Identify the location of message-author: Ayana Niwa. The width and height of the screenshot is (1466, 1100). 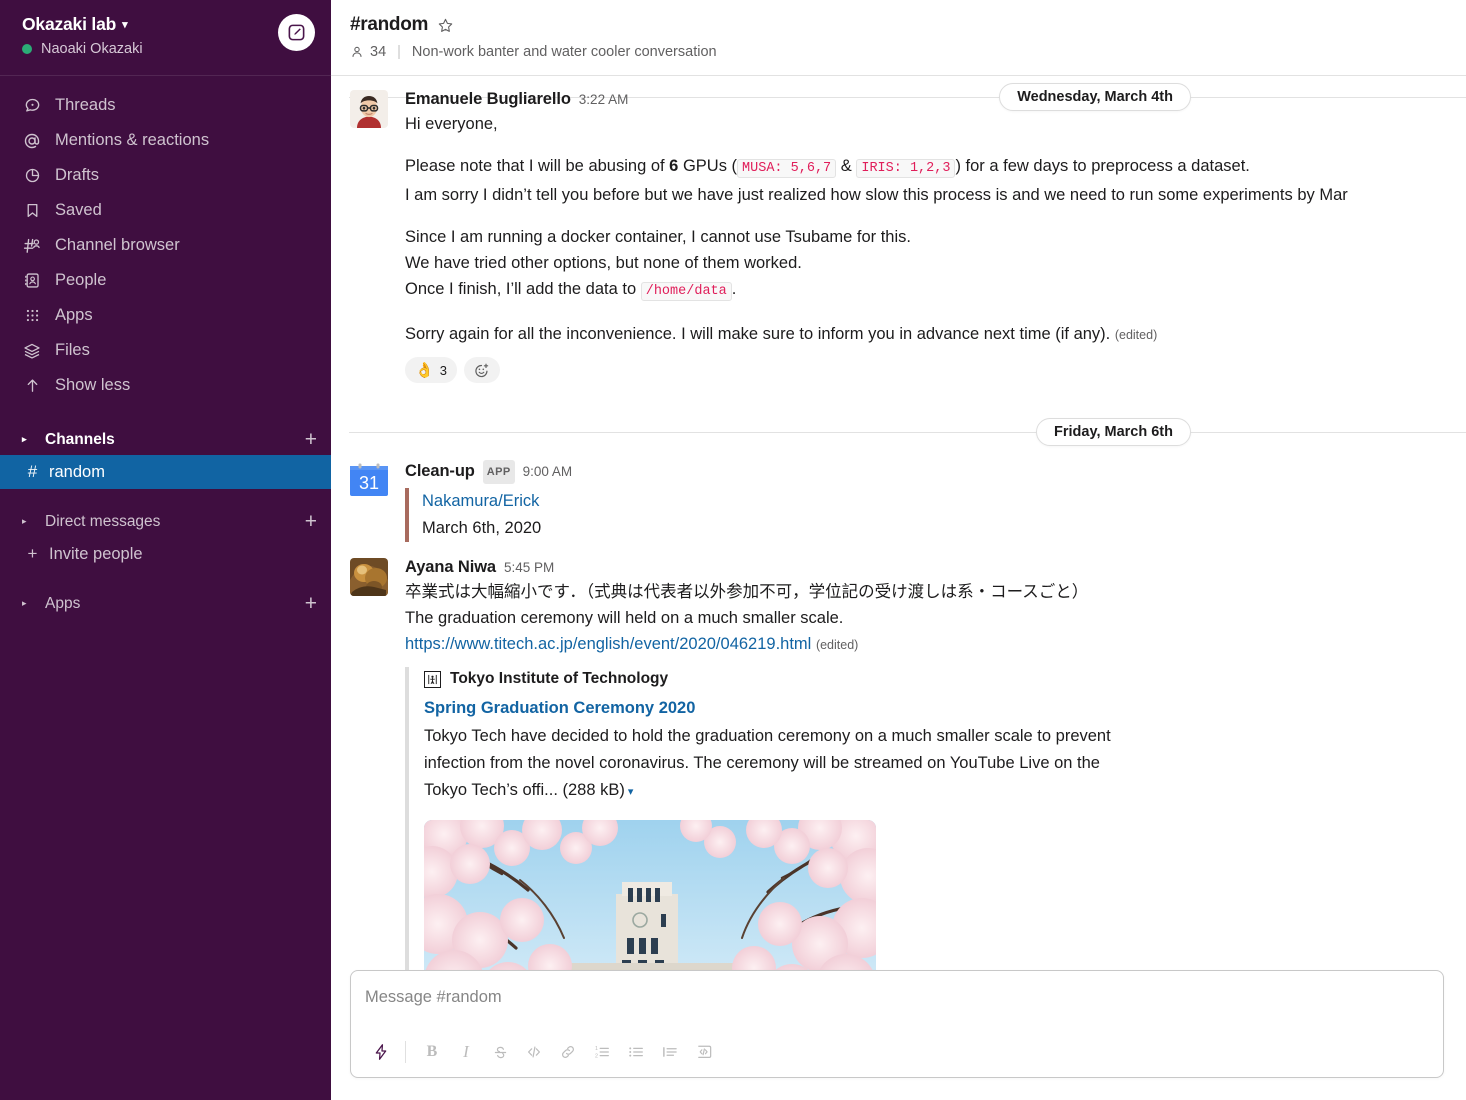
(450, 567).